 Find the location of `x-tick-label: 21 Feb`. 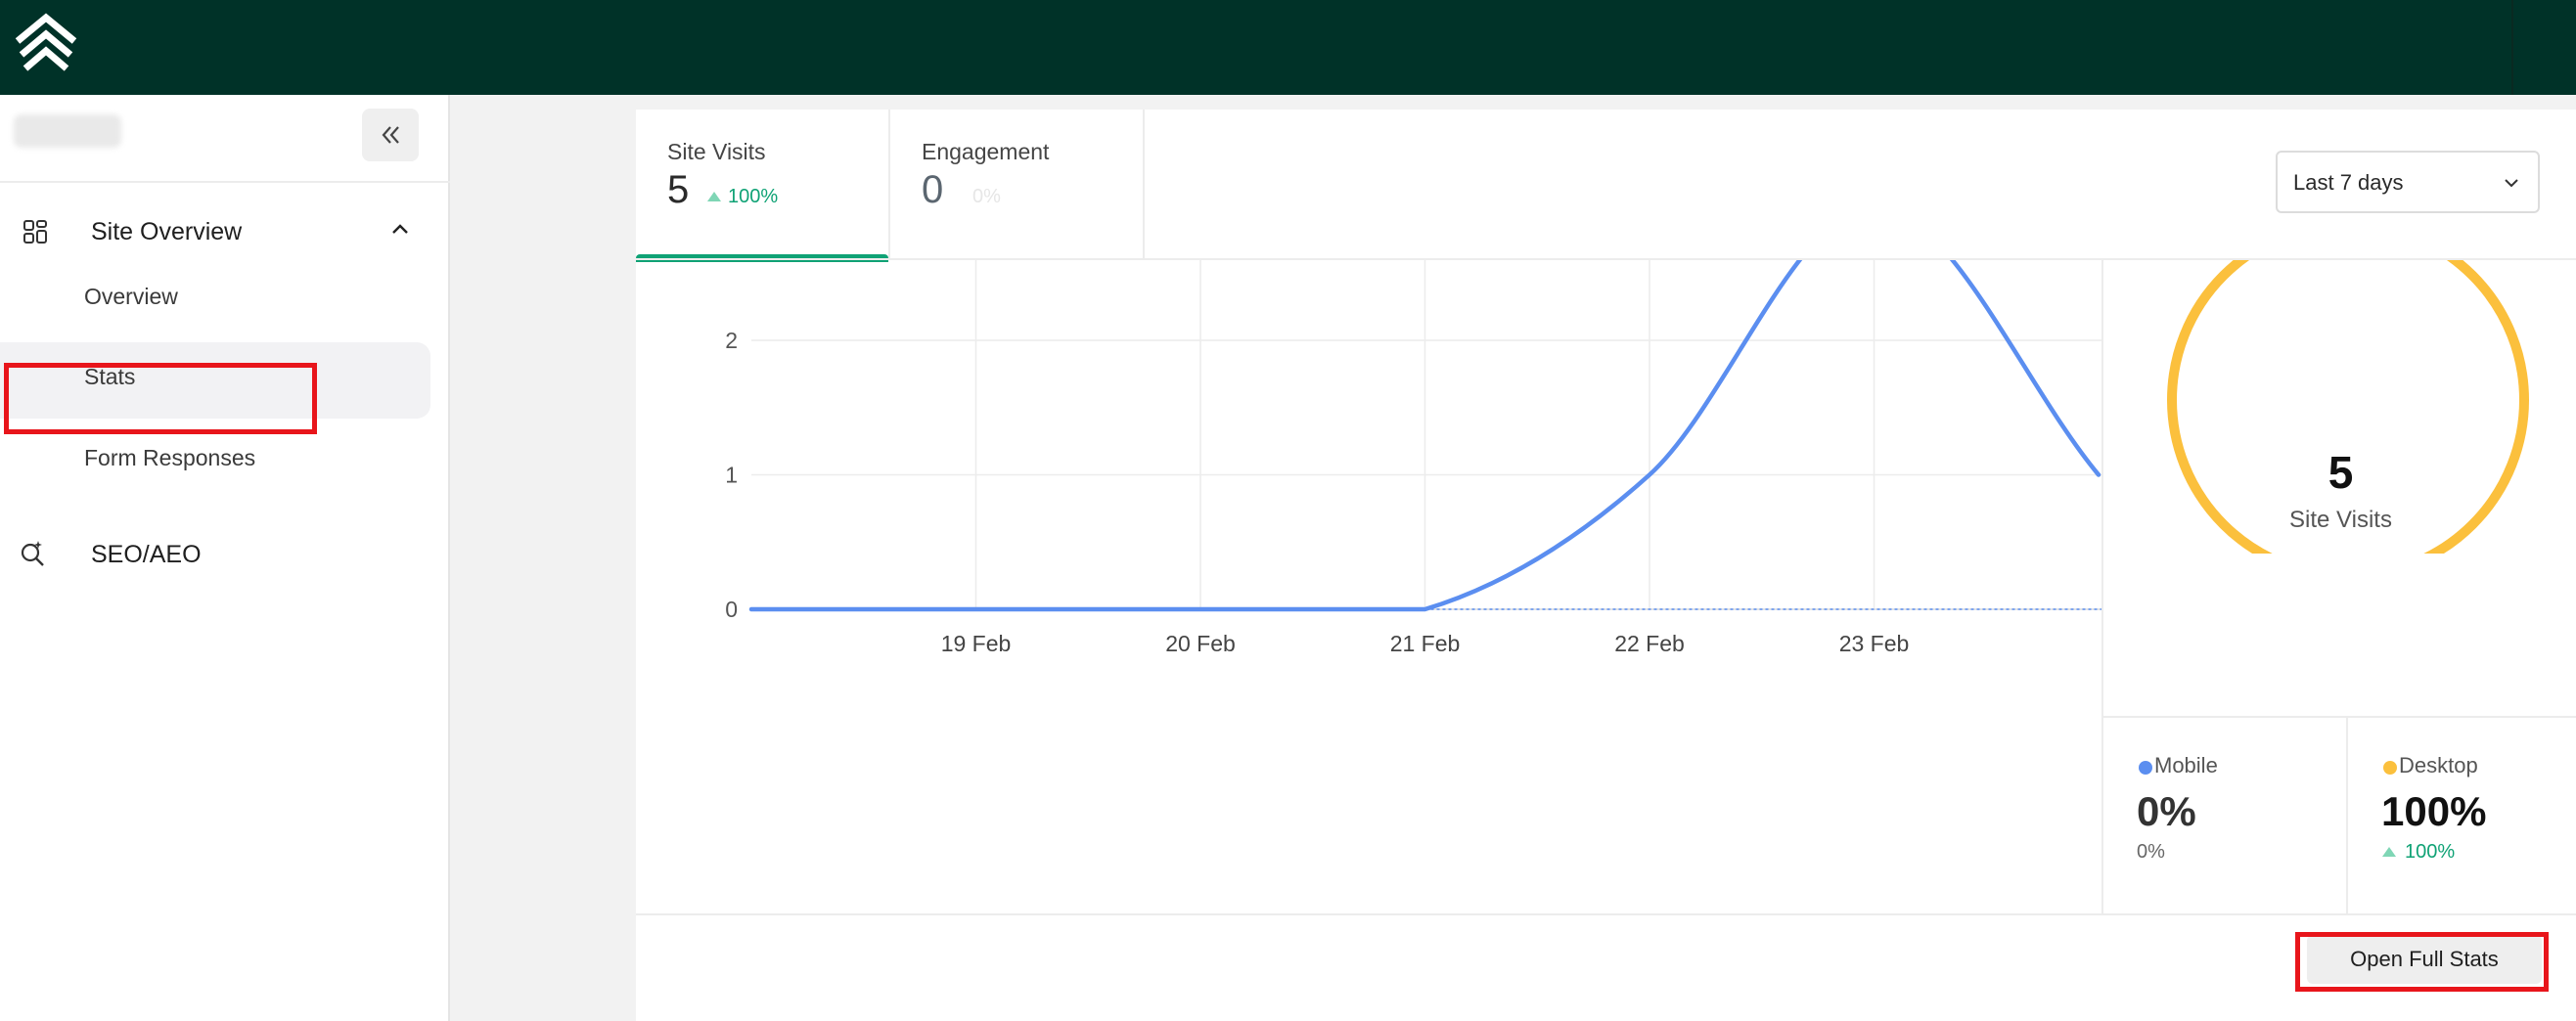

x-tick-label: 21 Feb is located at coordinates (1425, 644).